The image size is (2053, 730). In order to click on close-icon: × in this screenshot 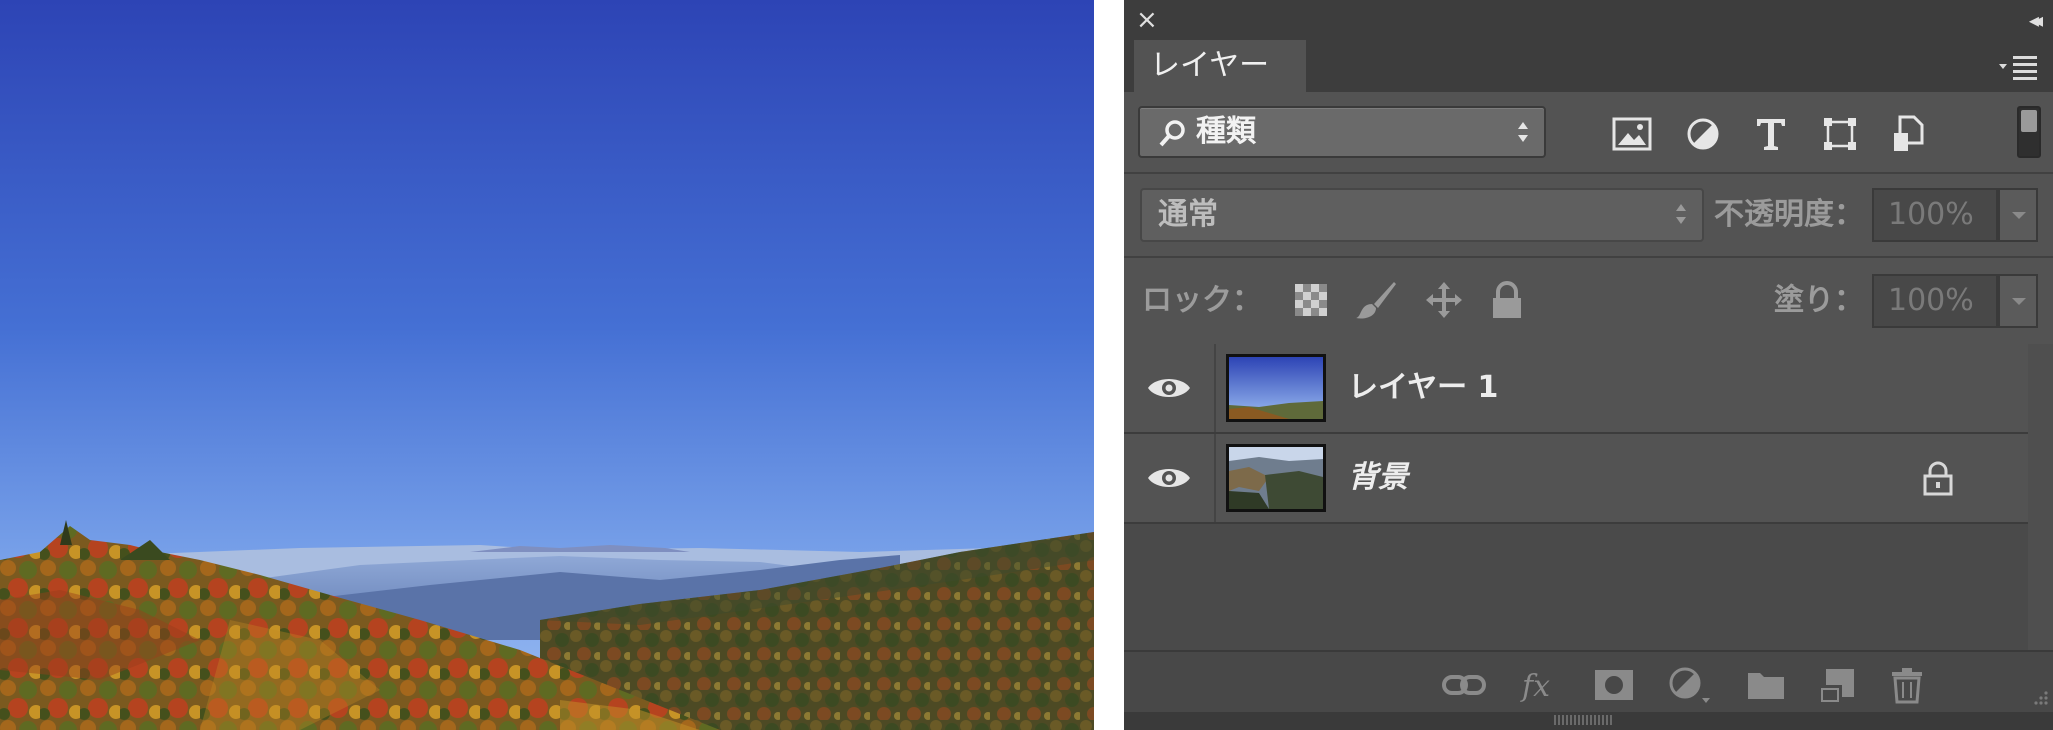, I will do `click(1147, 20)`.